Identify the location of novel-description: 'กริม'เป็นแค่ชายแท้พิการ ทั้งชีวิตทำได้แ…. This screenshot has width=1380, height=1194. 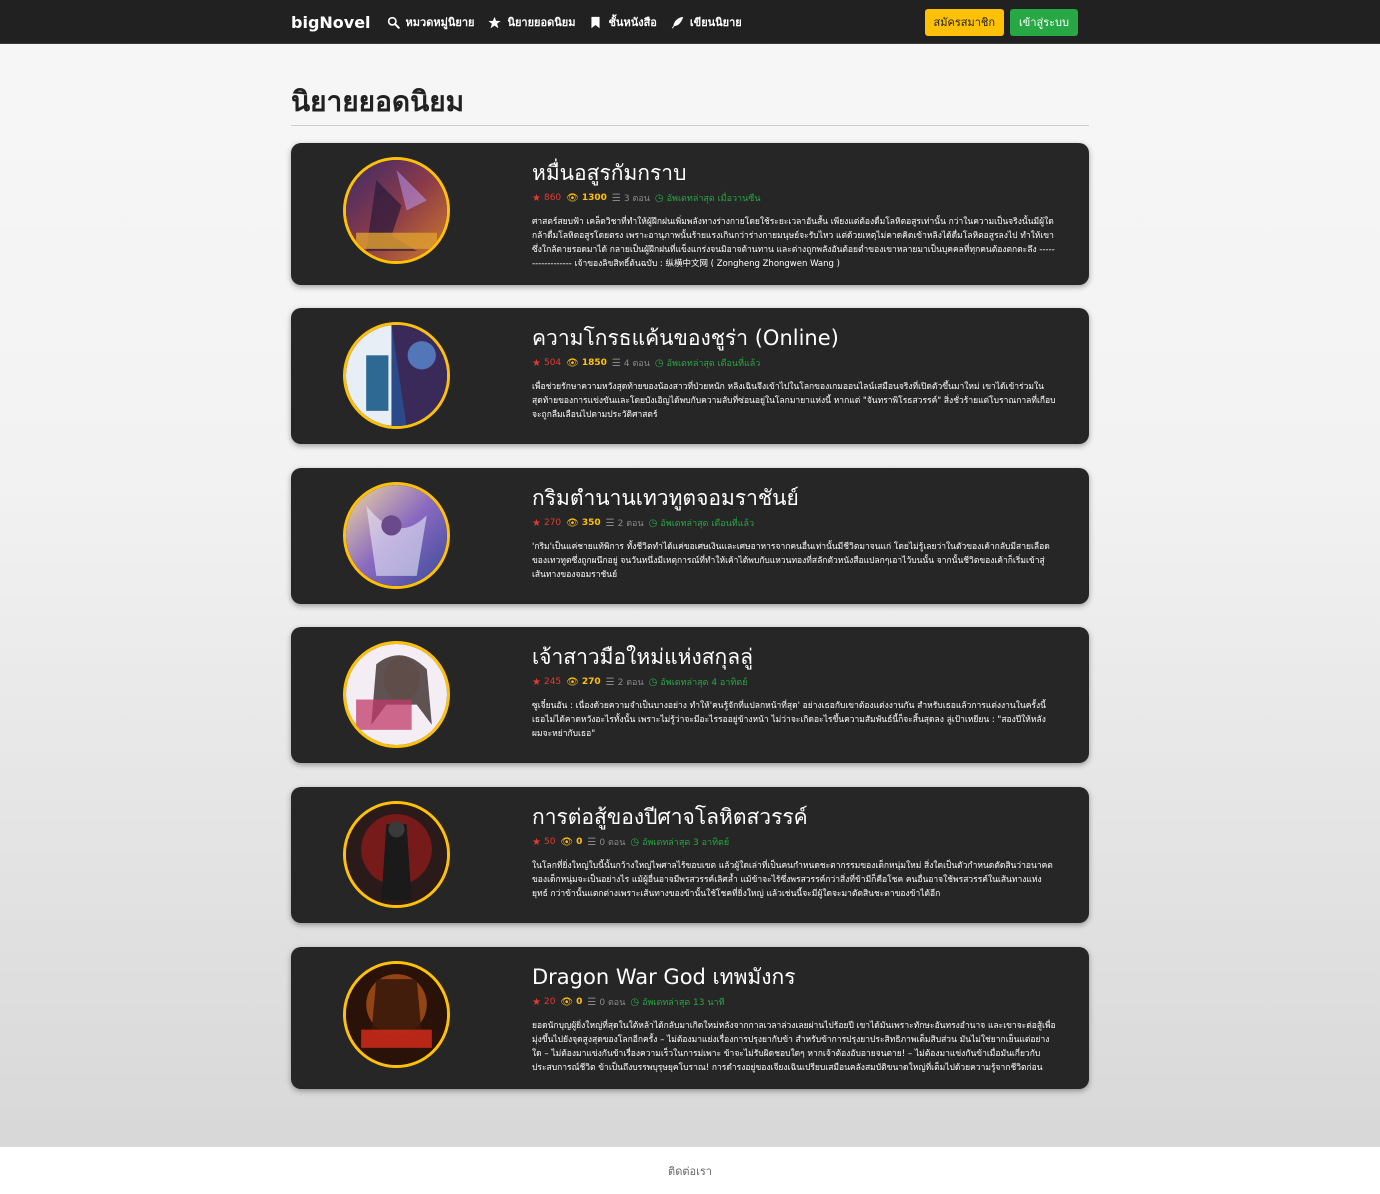
(791, 561).